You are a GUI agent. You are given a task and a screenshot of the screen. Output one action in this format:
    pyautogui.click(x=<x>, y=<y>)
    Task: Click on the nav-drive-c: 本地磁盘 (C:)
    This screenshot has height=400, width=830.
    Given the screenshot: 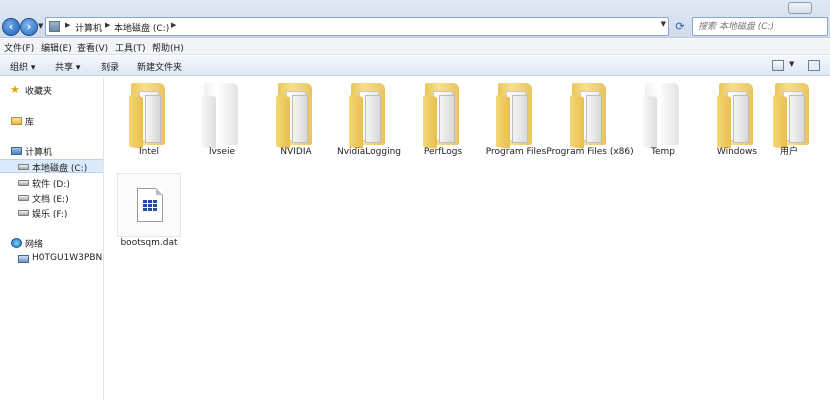 What is the action you would take?
    pyautogui.click(x=51, y=166)
    